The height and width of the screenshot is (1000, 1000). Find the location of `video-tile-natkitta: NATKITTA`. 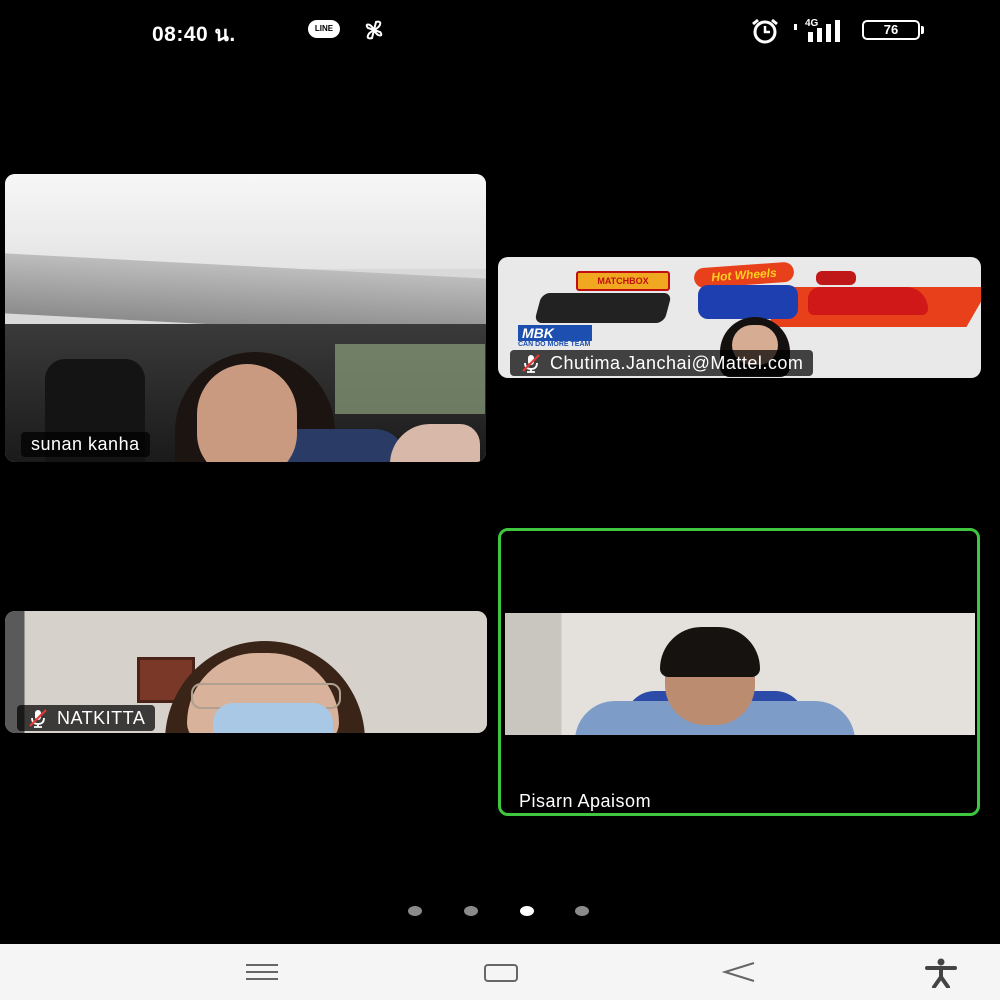

video-tile-natkitta: NATKITTA is located at coordinates (246, 672).